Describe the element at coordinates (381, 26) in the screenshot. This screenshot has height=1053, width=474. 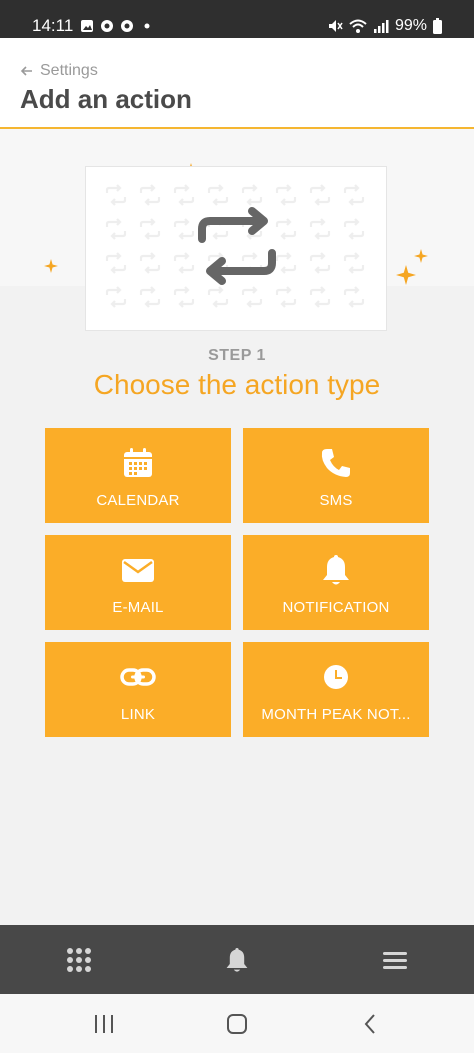
I see `signal-icon` at that location.